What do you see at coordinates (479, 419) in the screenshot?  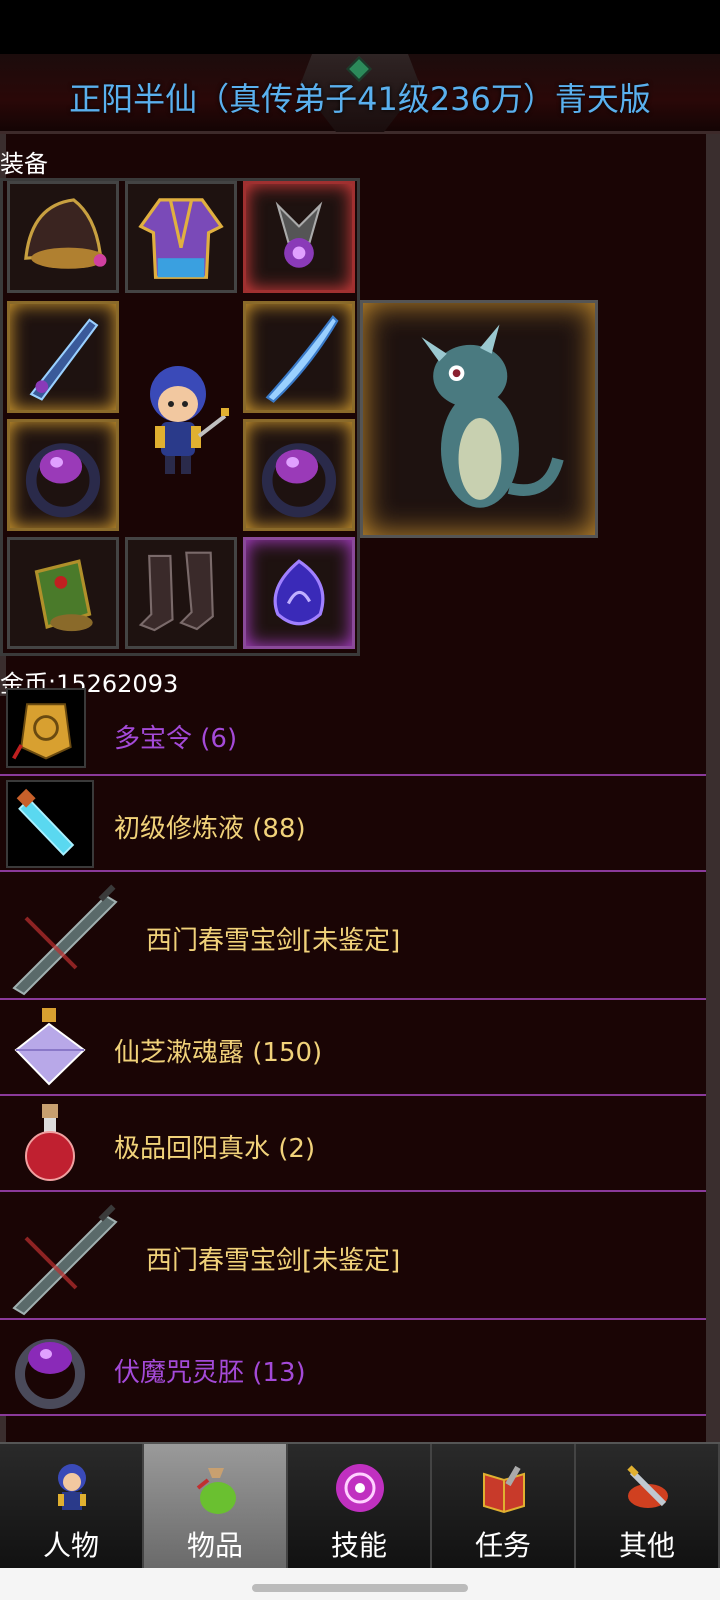 I see `dragon-pet-icon` at bounding box center [479, 419].